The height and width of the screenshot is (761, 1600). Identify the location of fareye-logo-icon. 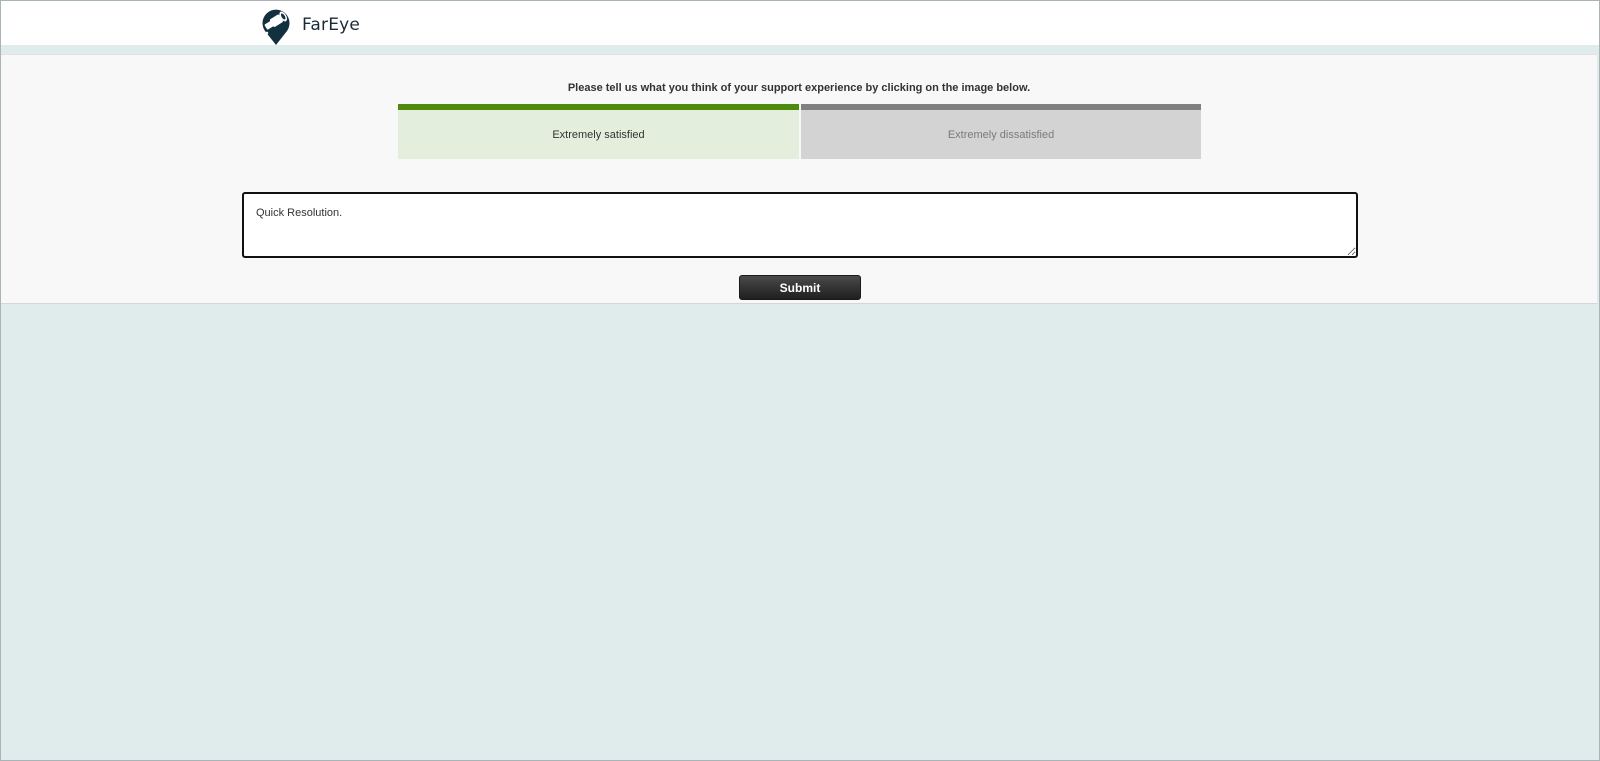
(276, 25).